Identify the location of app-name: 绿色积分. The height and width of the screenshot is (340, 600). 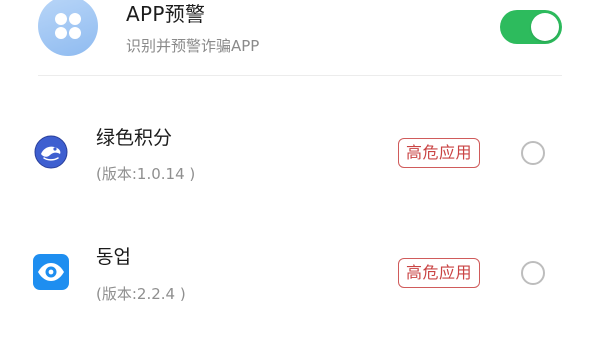
(134, 138).